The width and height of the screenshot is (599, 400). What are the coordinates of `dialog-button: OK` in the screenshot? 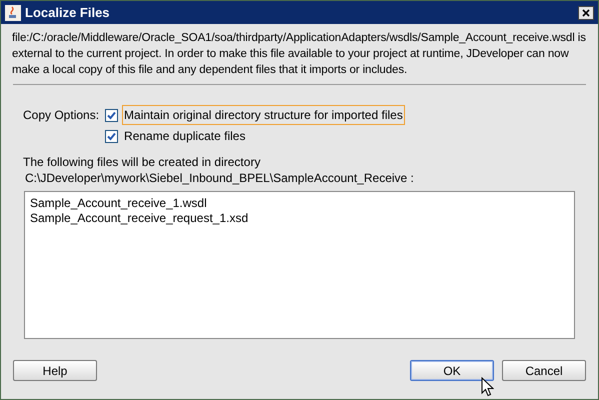 It's located at (452, 370).